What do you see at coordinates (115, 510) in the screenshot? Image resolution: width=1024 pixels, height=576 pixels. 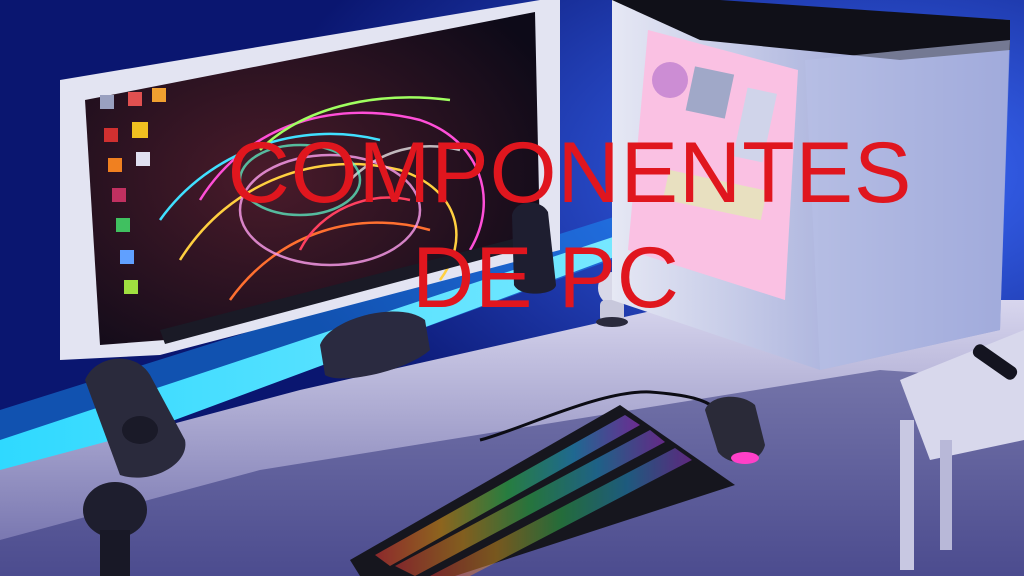 I see `gadget` at bounding box center [115, 510].